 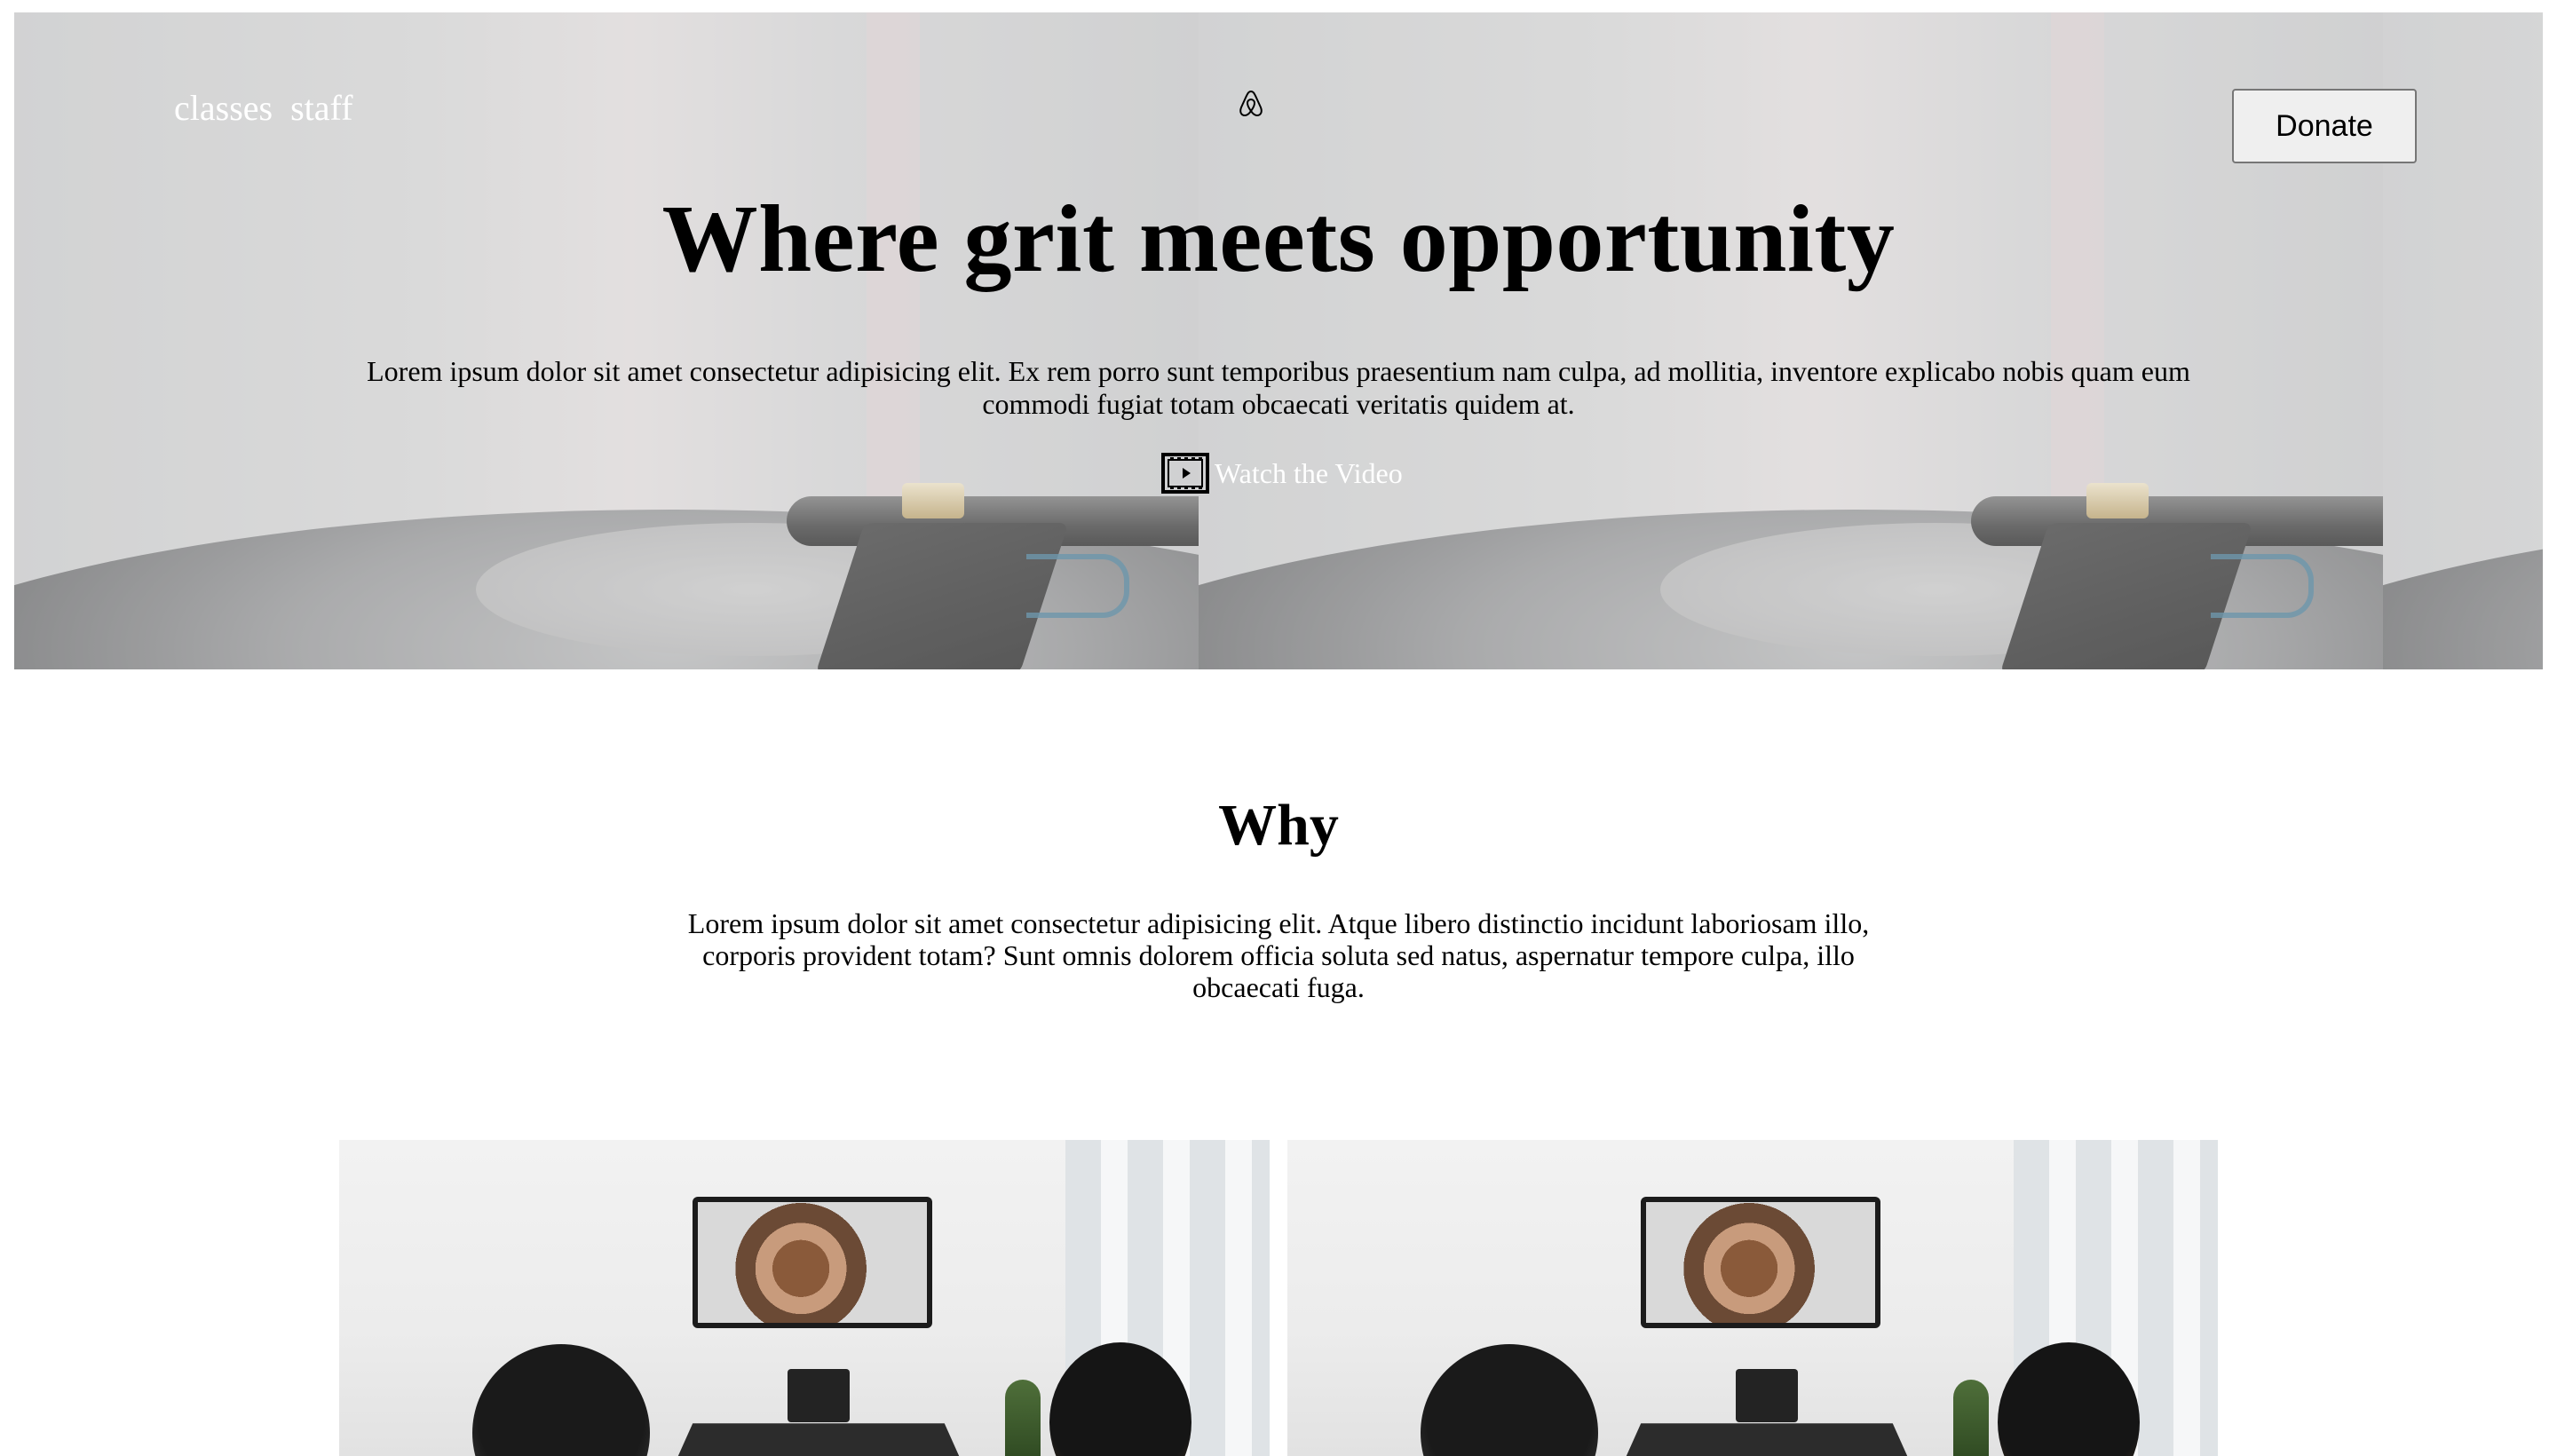 What do you see at coordinates (223, 108) in the screenshot?
I see `nav-link-classes: classes` at bounding box center [223, 108].